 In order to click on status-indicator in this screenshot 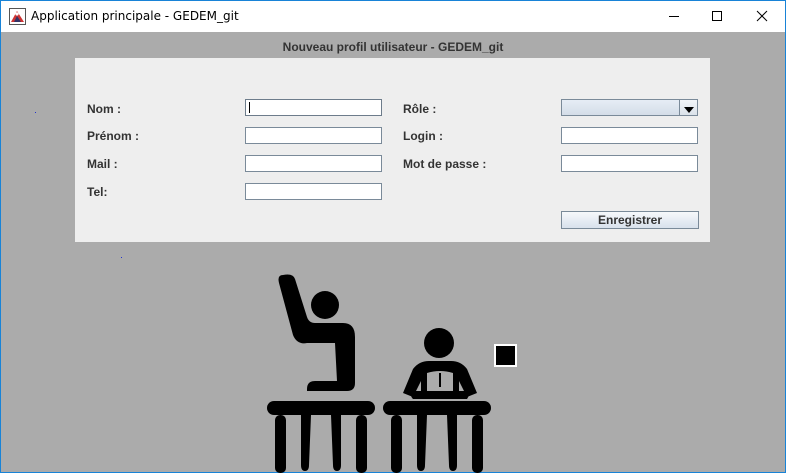, I will do `click(505, 355)`.